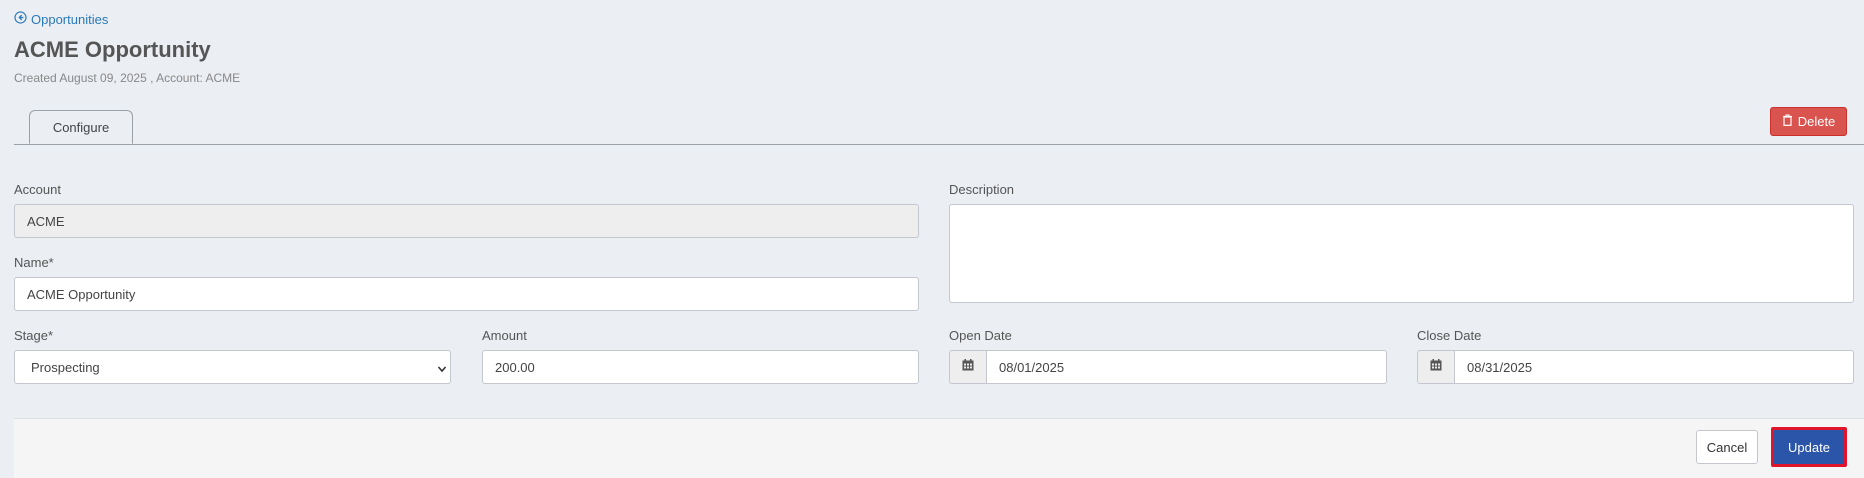  What do you see at coordinates (65, 367) in the screenshot?
I see `stage-value: Prospecting` at bounding box center [65, 367].